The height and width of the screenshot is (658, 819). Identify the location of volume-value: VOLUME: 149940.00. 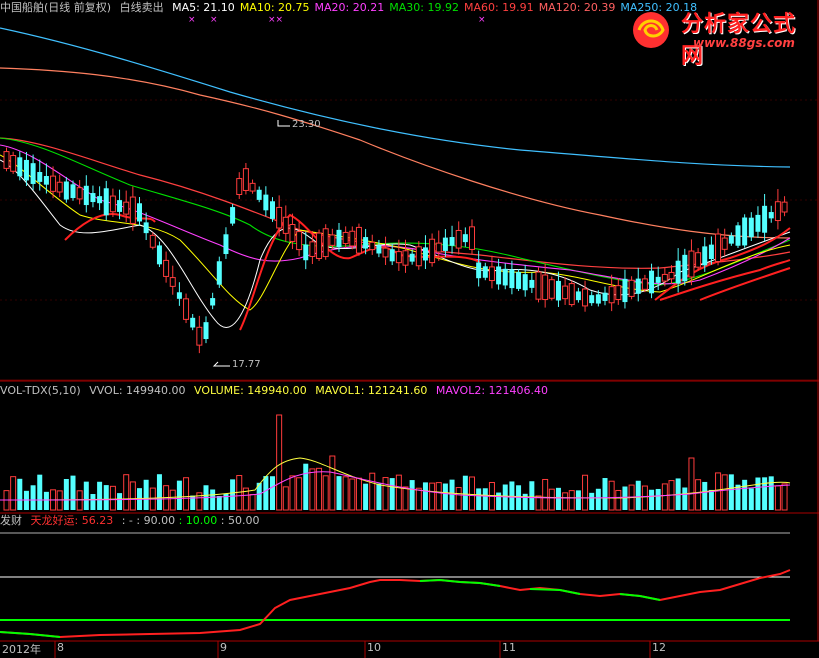
(250, 390).